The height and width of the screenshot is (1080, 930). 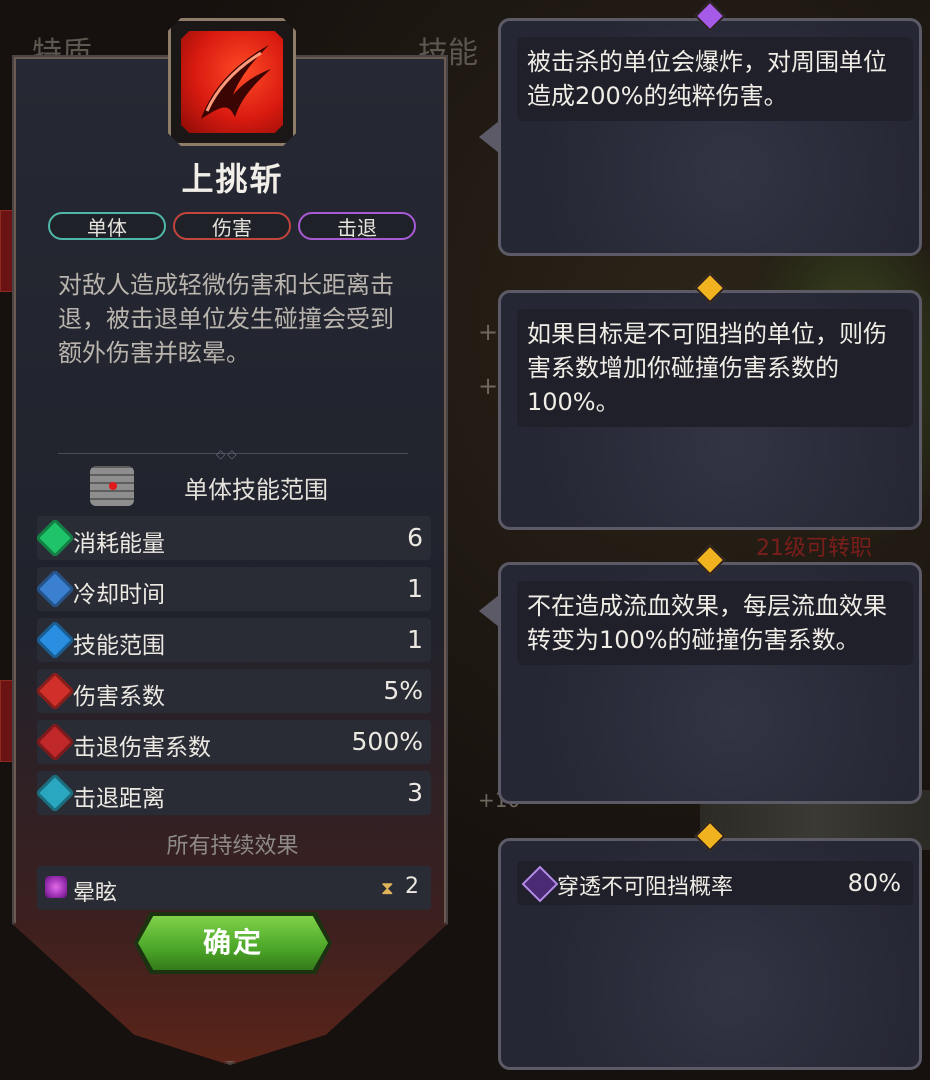 What do you see at coordinates (119, 544) in the screenshot?
I see `stat-label: 消耗能量` at bounding box center [119, 544].